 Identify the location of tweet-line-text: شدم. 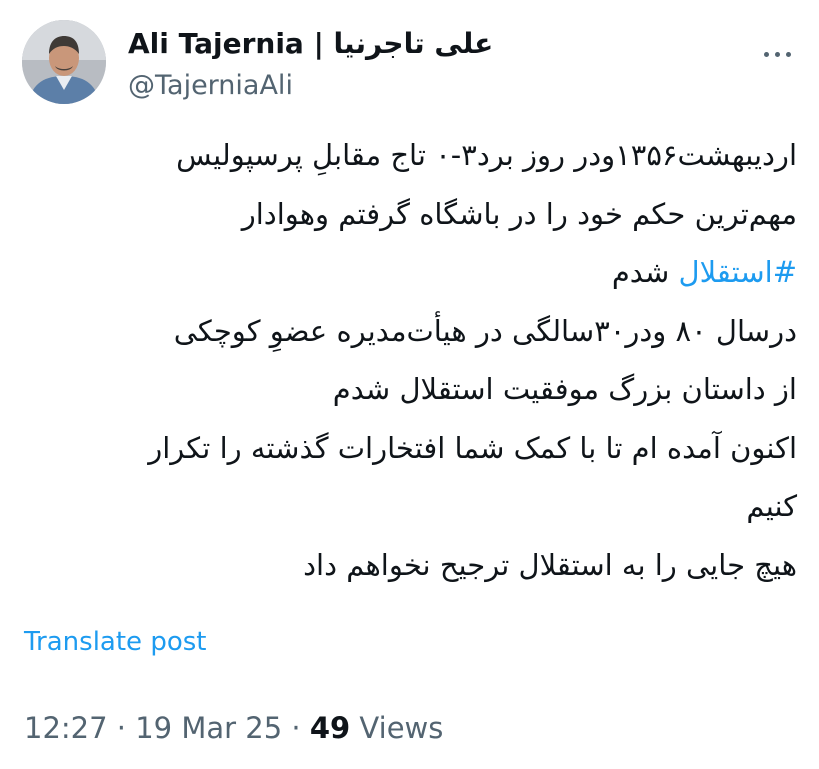
(645, 272).